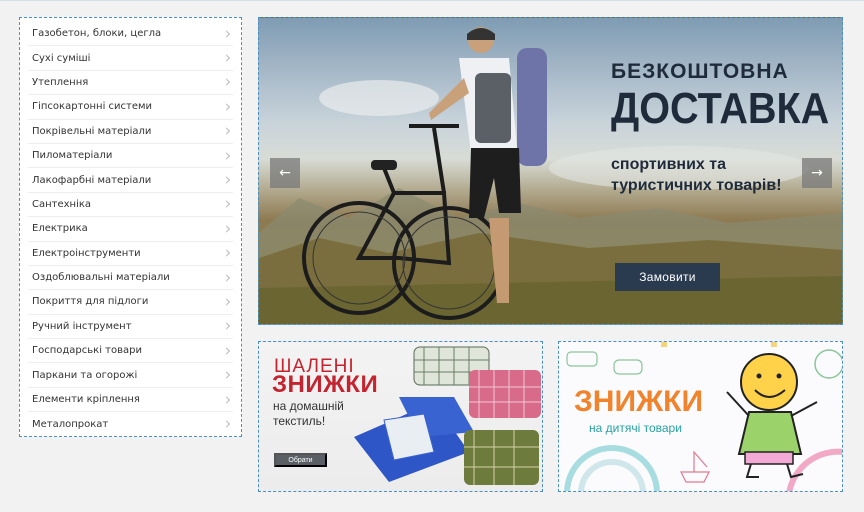 The width and height of the screenshot is (864, 512). What do you see at coordinates (70, 424) in the screenshot?
I see `category-label: Металопрокат` at bounding box center [70, 424].